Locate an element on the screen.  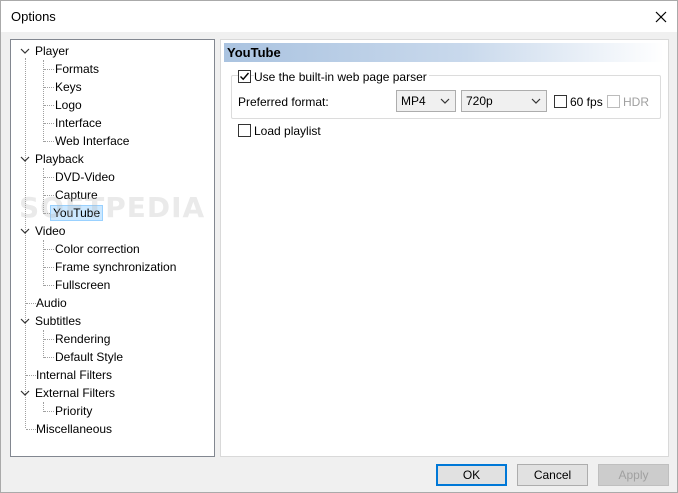
use-parser-checkbox is located at coordinates (244, 76).